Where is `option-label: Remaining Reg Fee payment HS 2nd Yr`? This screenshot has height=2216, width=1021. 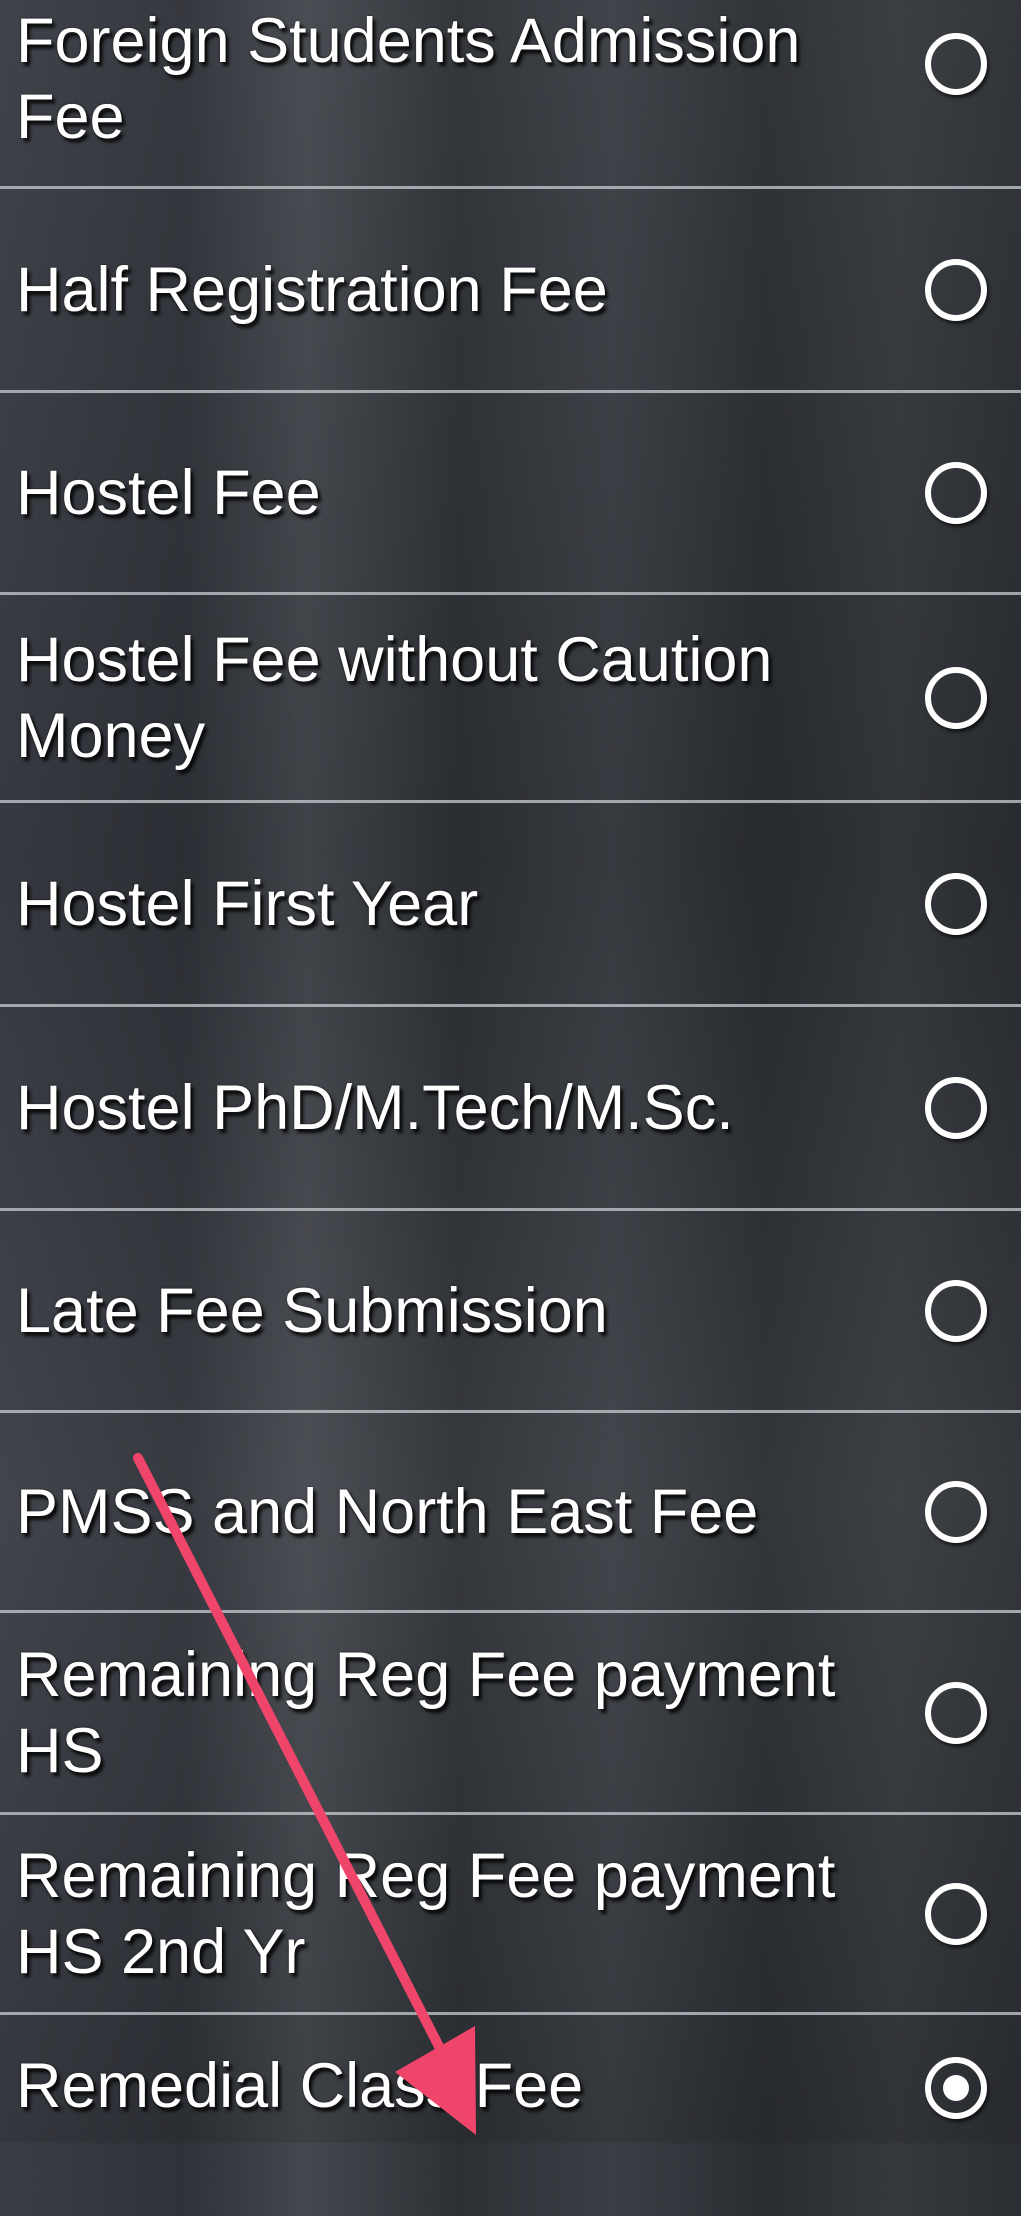
option-label: Remaining Reg Fee payment HS 2nd Yr is located at coordinates (426, 1914).